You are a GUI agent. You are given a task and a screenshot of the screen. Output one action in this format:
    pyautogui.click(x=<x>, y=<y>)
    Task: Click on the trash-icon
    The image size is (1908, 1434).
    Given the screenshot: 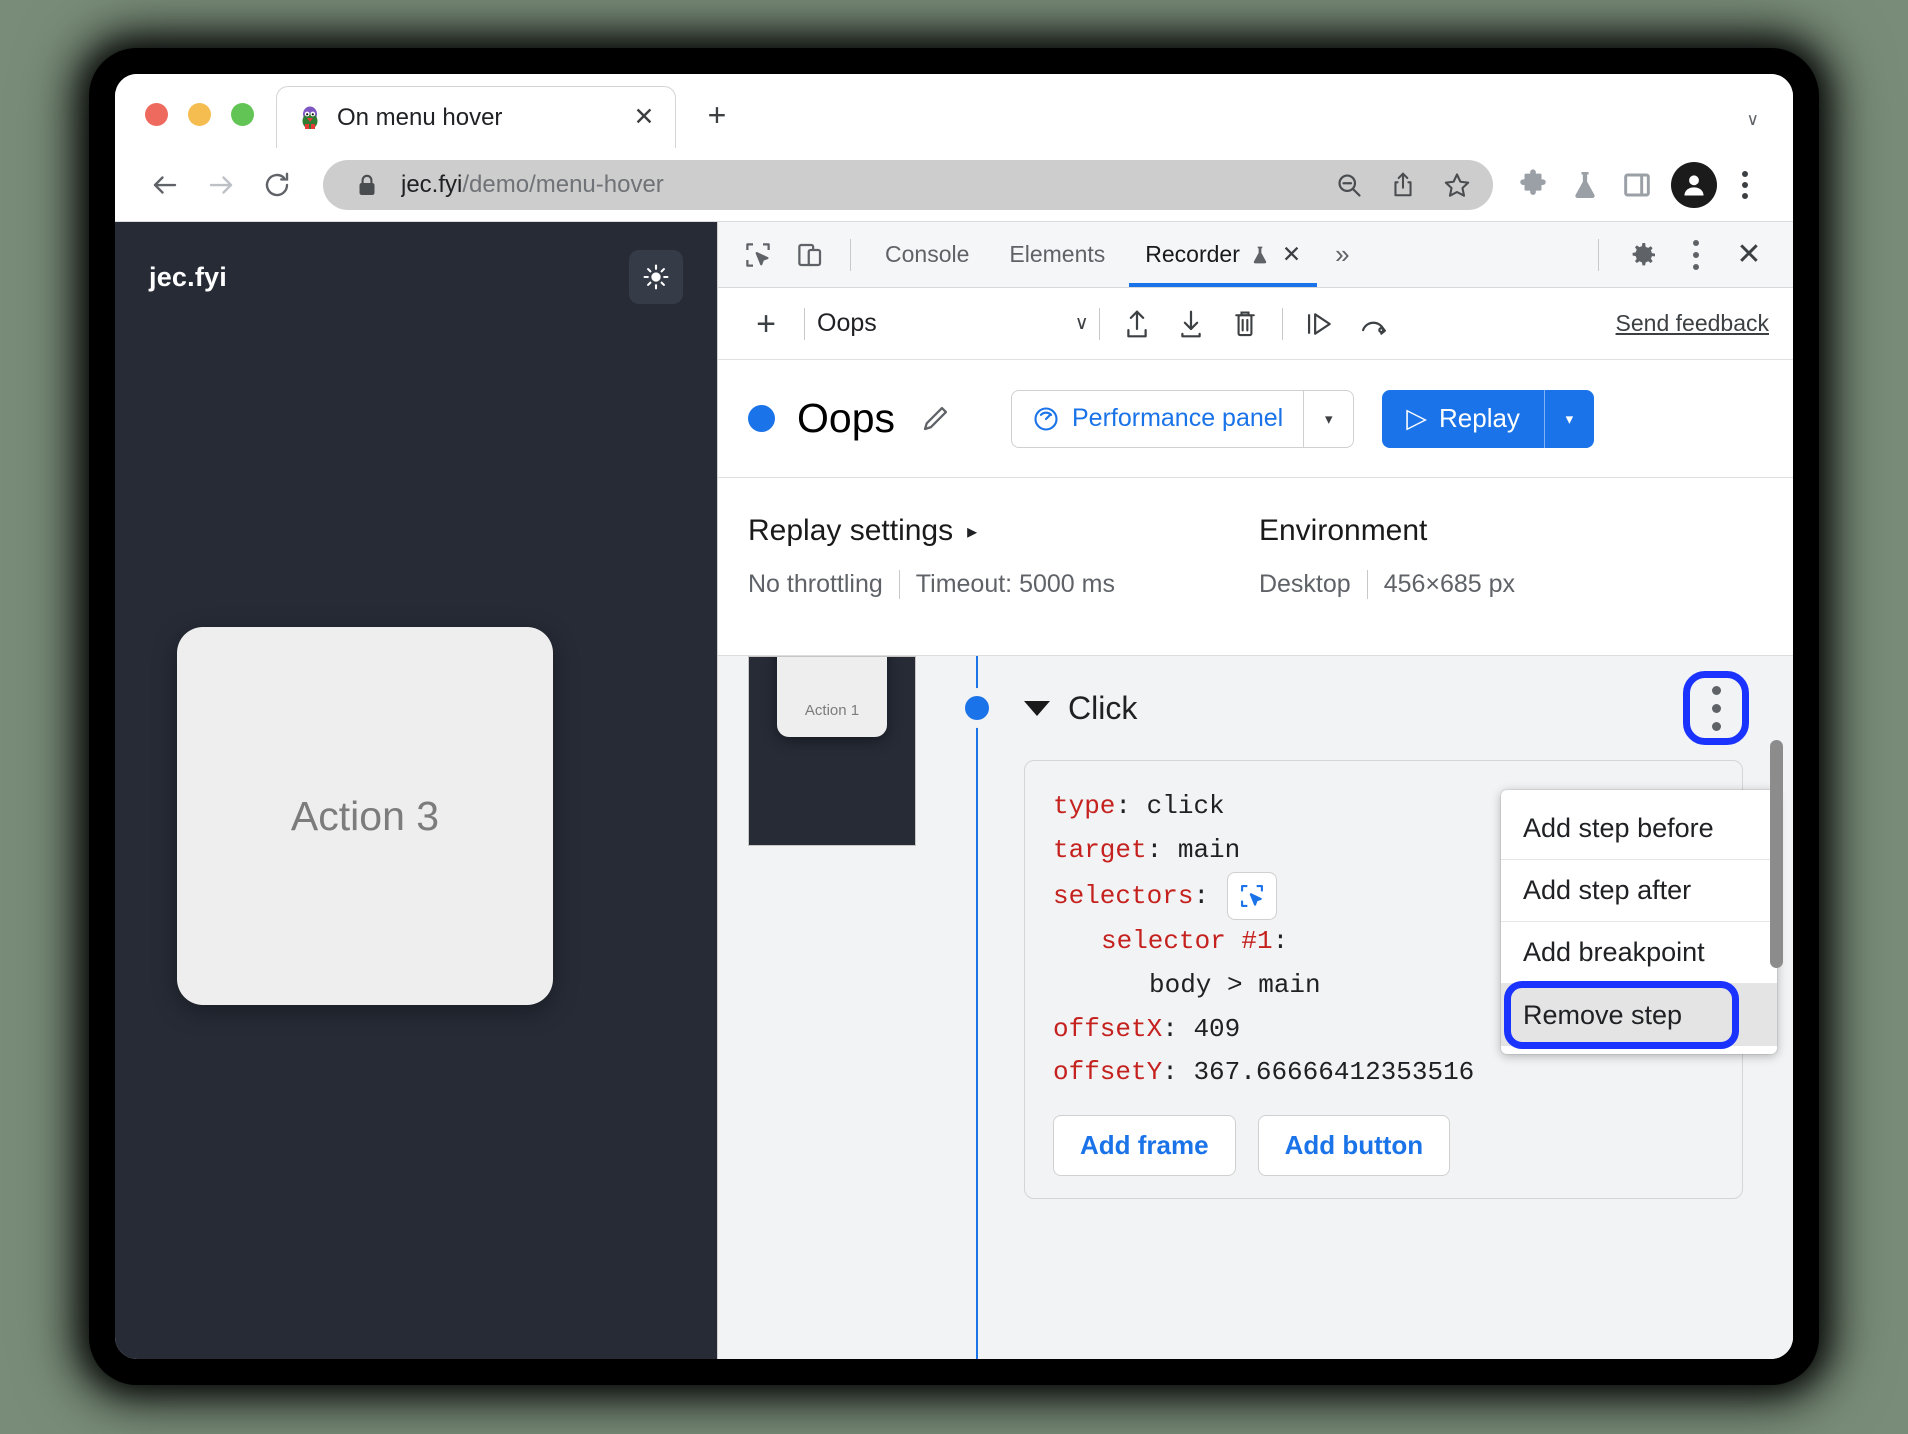 What is the action you would take?
    pyautogui.click(x=1245, y=324)
    